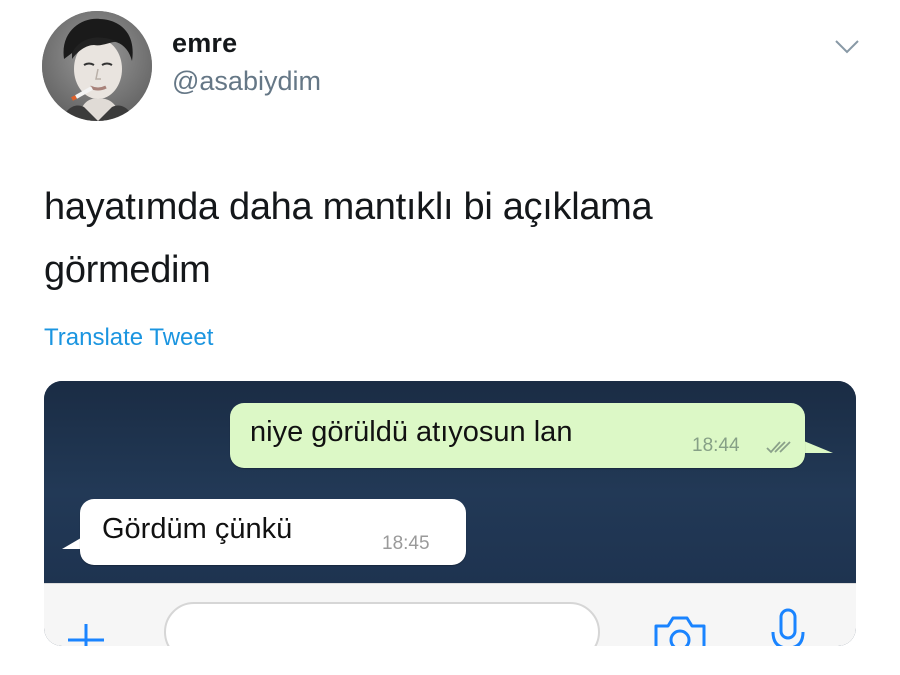  I want to click on tweet-text-line: görmedim, so click(127, 270).